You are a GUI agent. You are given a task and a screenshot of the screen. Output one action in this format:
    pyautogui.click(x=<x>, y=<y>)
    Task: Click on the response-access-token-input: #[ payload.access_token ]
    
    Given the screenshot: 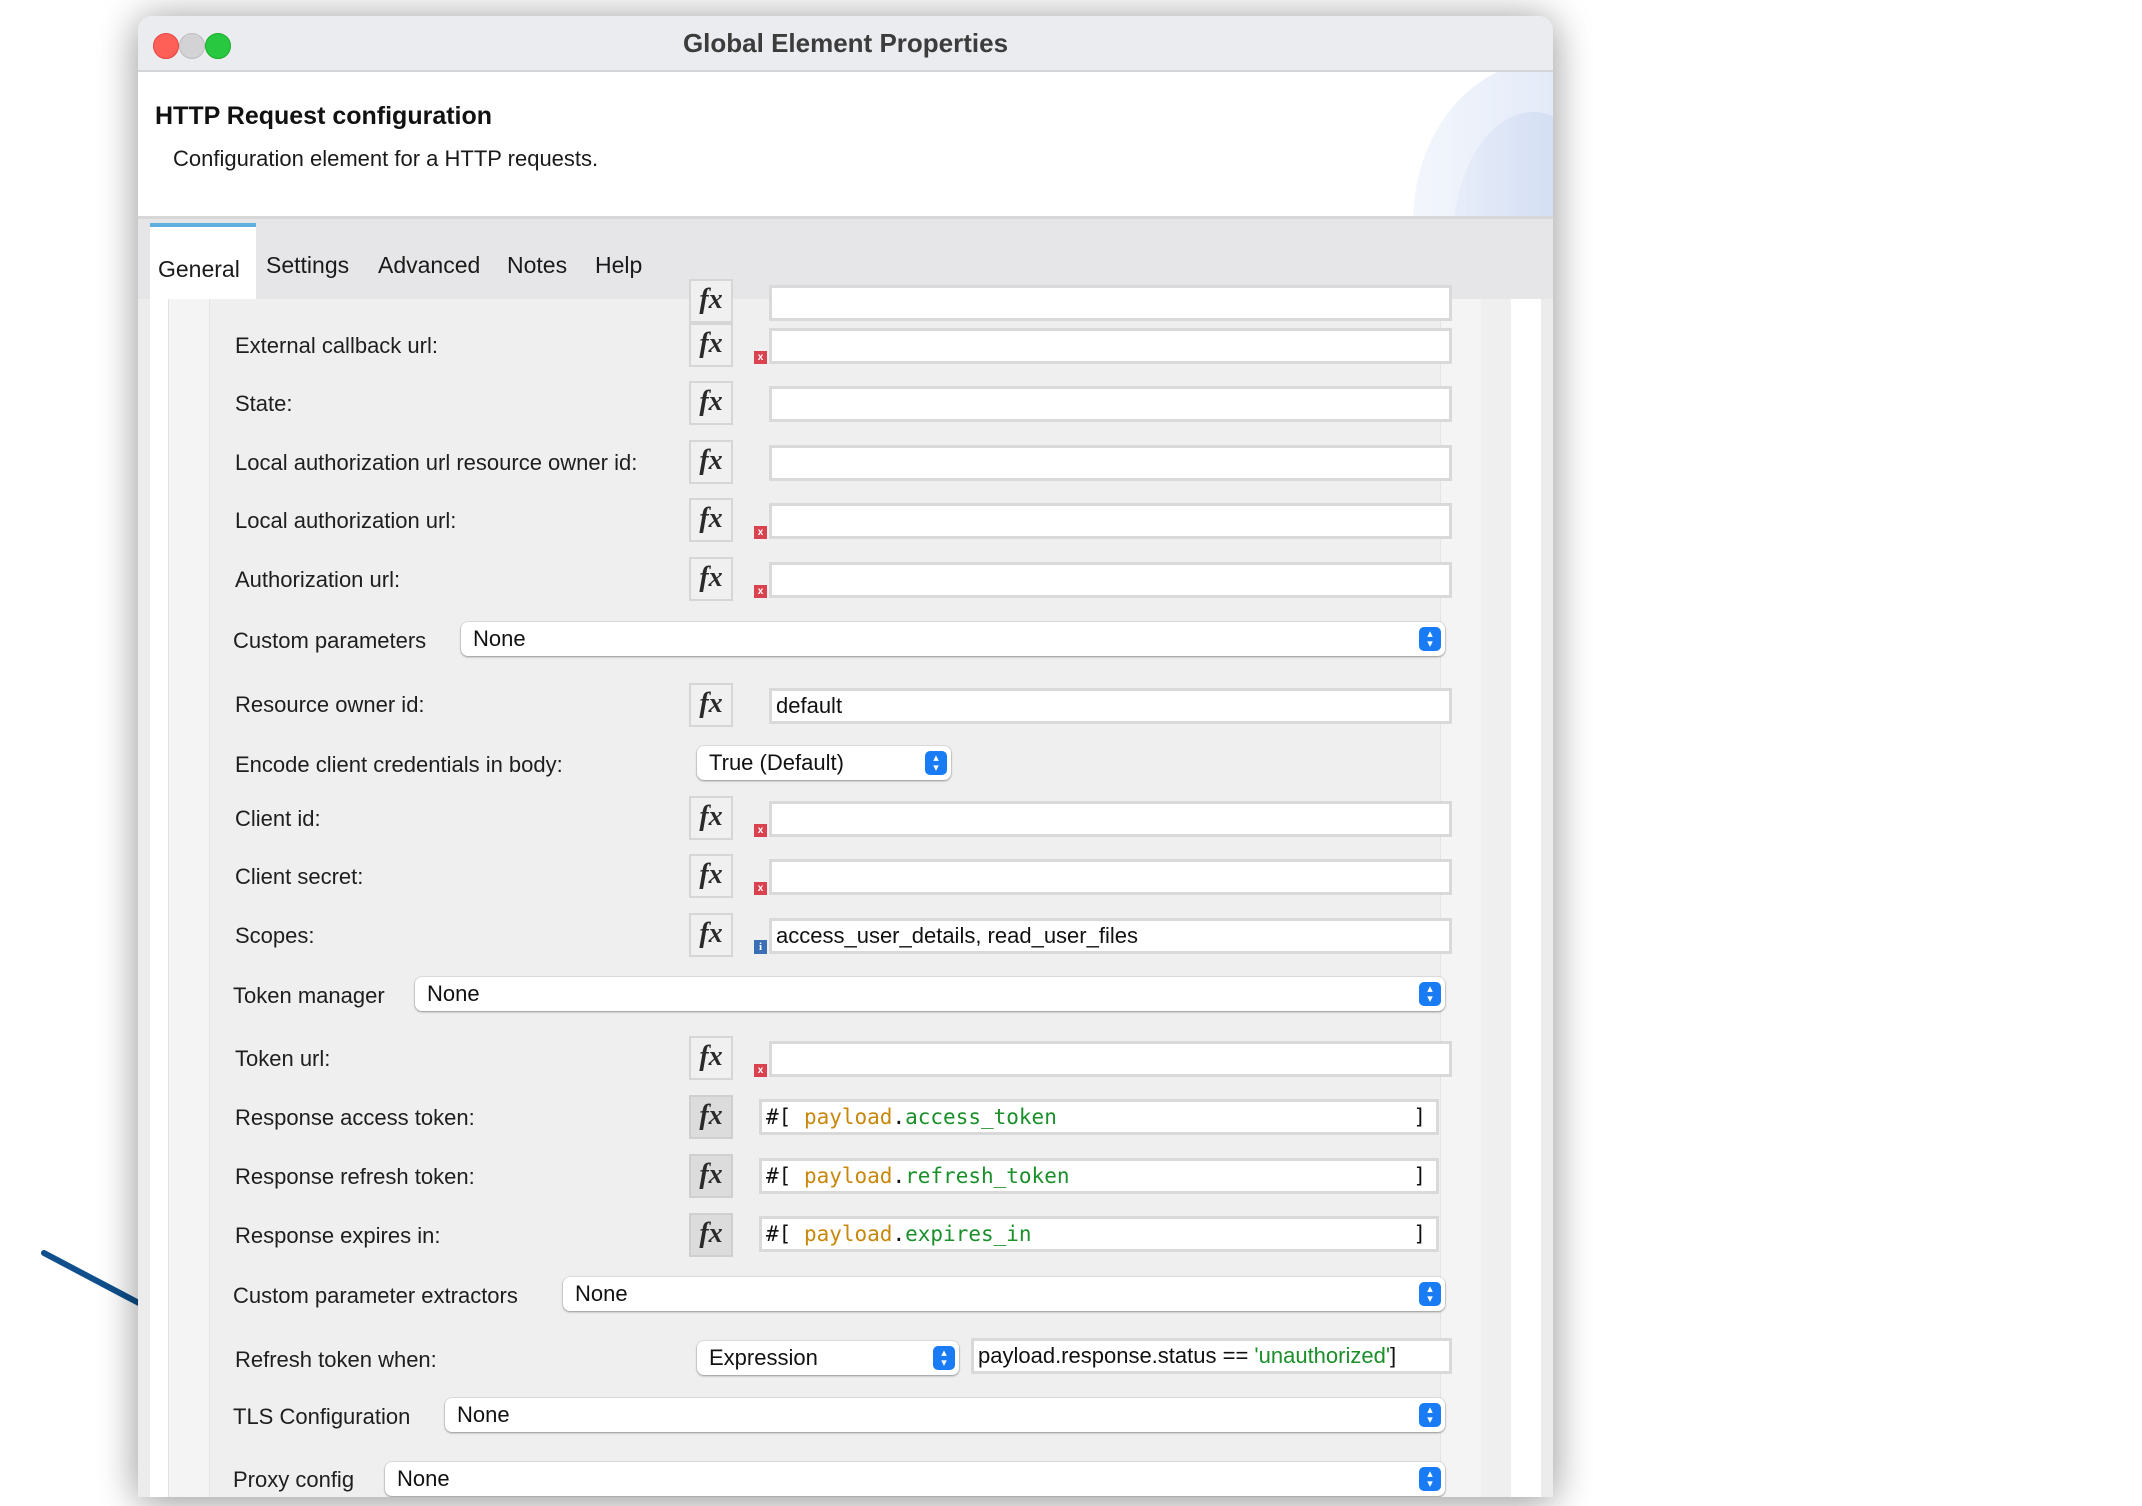 What is the action you would take?
    pyautogui.click(x=1099, y=1117)
    